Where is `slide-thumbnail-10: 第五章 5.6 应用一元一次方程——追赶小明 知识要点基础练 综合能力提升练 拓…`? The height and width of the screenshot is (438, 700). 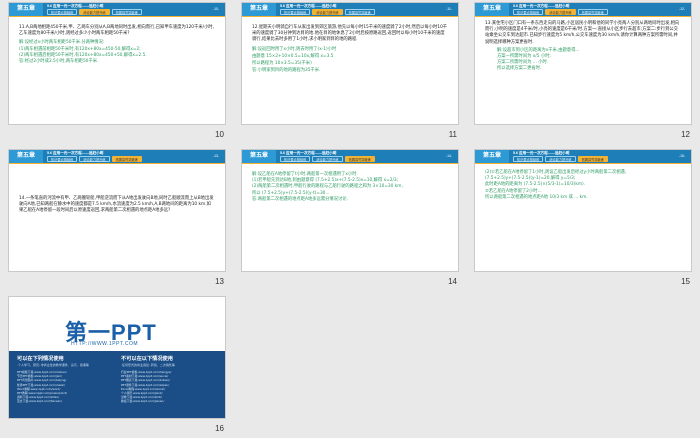 slide-thumbnail-10: 第五章 5.6 应用一元一次方程——追赶小明 知识要点基础练 综合能力提升练 拓… is located at coordinates (117, 72).